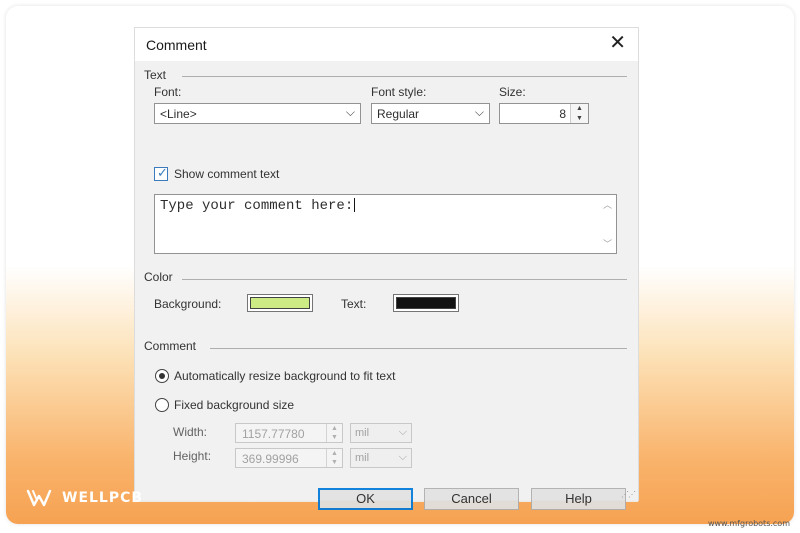  Describe the element at coordinates (617, 43) in the screenshot. I see `close-icon: ✕` at that location.